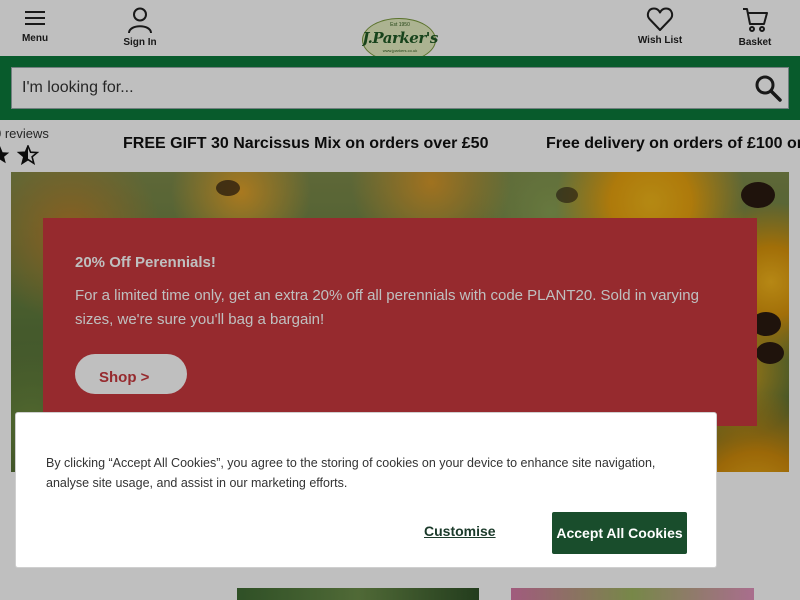 This screenshot has width=800, height=600. Describe the element at coordinates (619, 533) in the screenshot. I see `accept-all-cookies-button: Accept All Cookies` at that location.